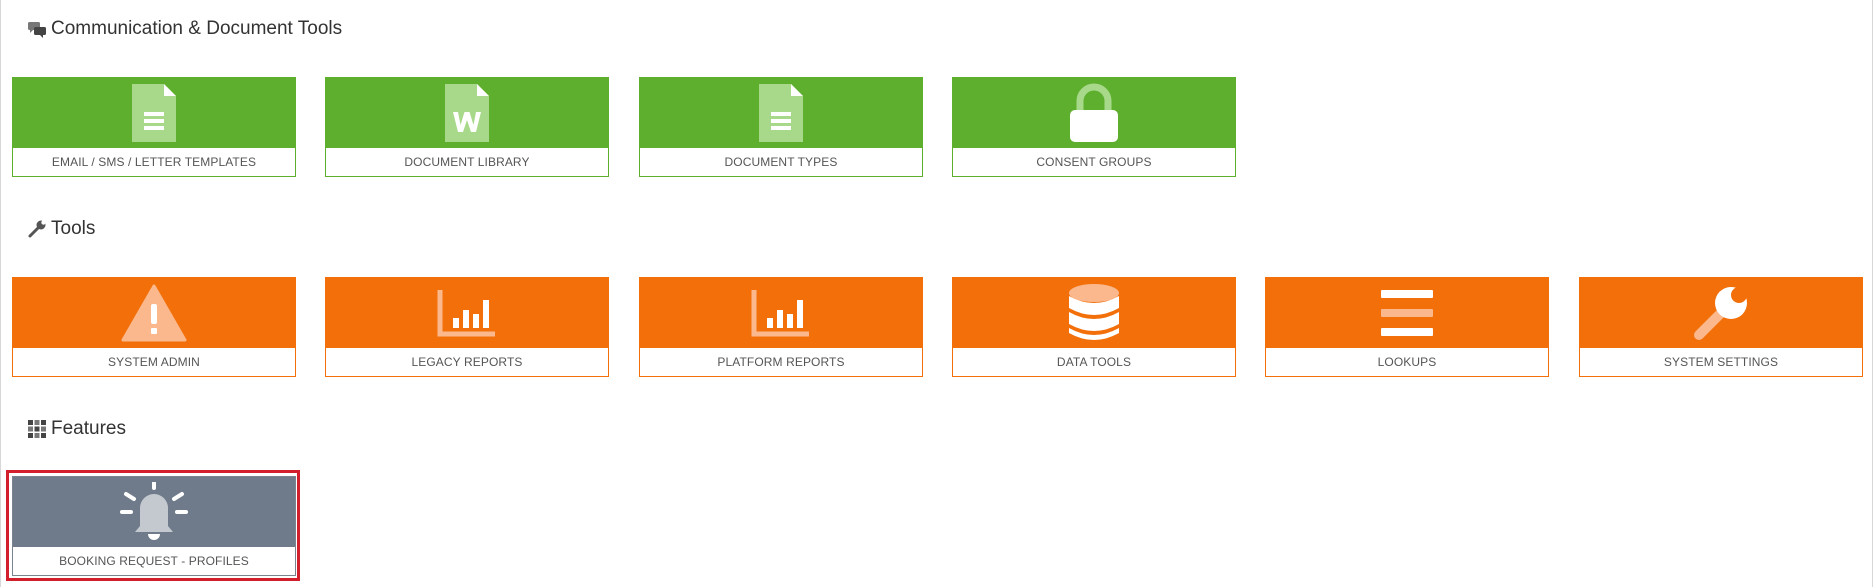 This screenshot has height=587, width=1876. What do you see at coordinates (197, 28) in the screenshot?
I see `section-title-text: Communication & Document Tools` at bounding box center [197, 28].